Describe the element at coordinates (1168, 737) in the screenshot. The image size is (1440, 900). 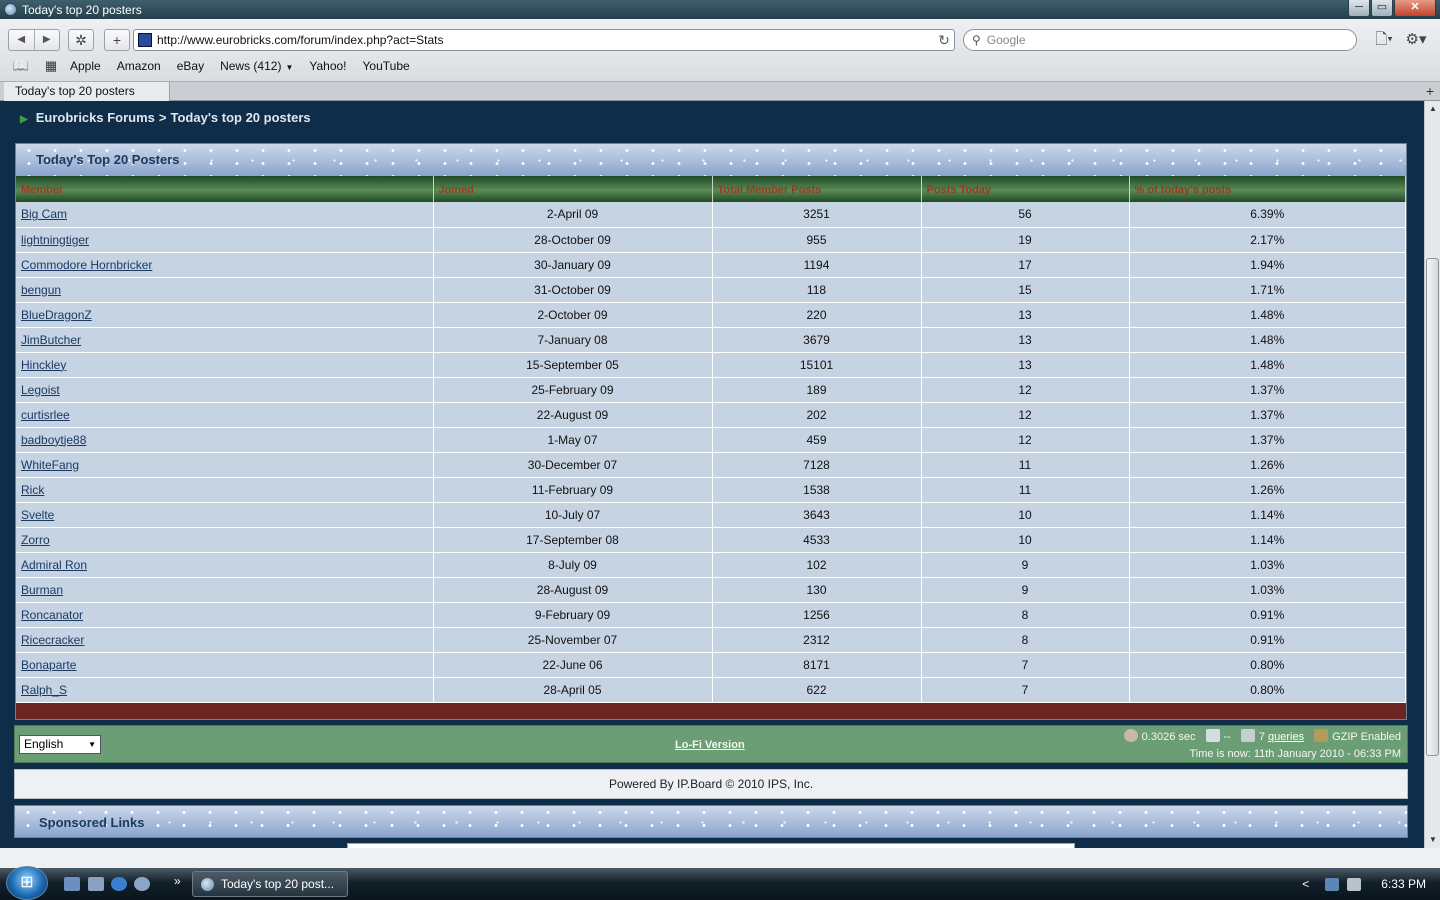
I see `exec-time: 0.3026 sec` at that location.